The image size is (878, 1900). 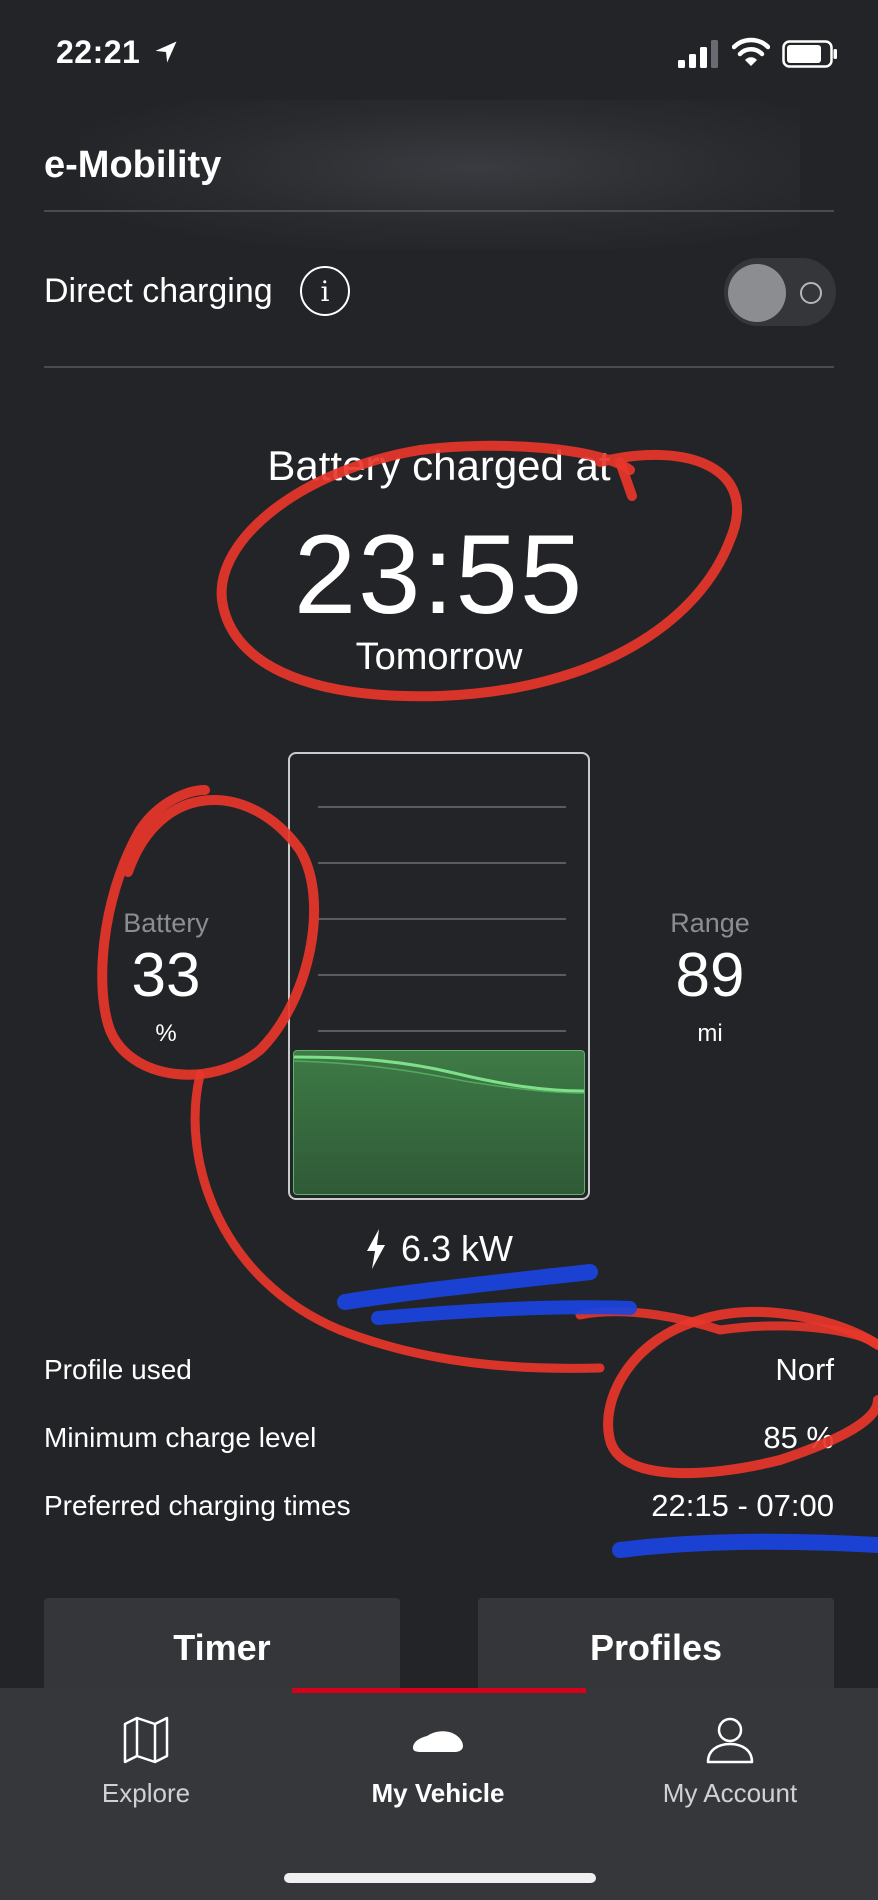 What do you see at coordinates (180, 1437) in the screenshot?
I see `minimum-charge-label: Minimum charge level` at bounding box center [180, 1437].